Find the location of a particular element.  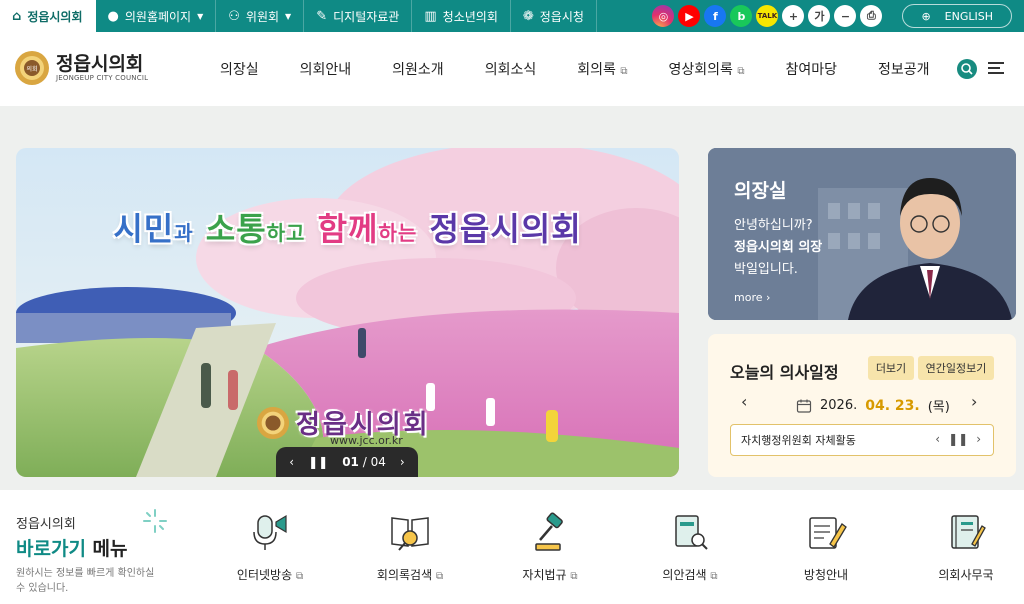

hero-slogan: 시민과 소통하고 함께하는 정읍시의회 is located at coordinates (347, 229).